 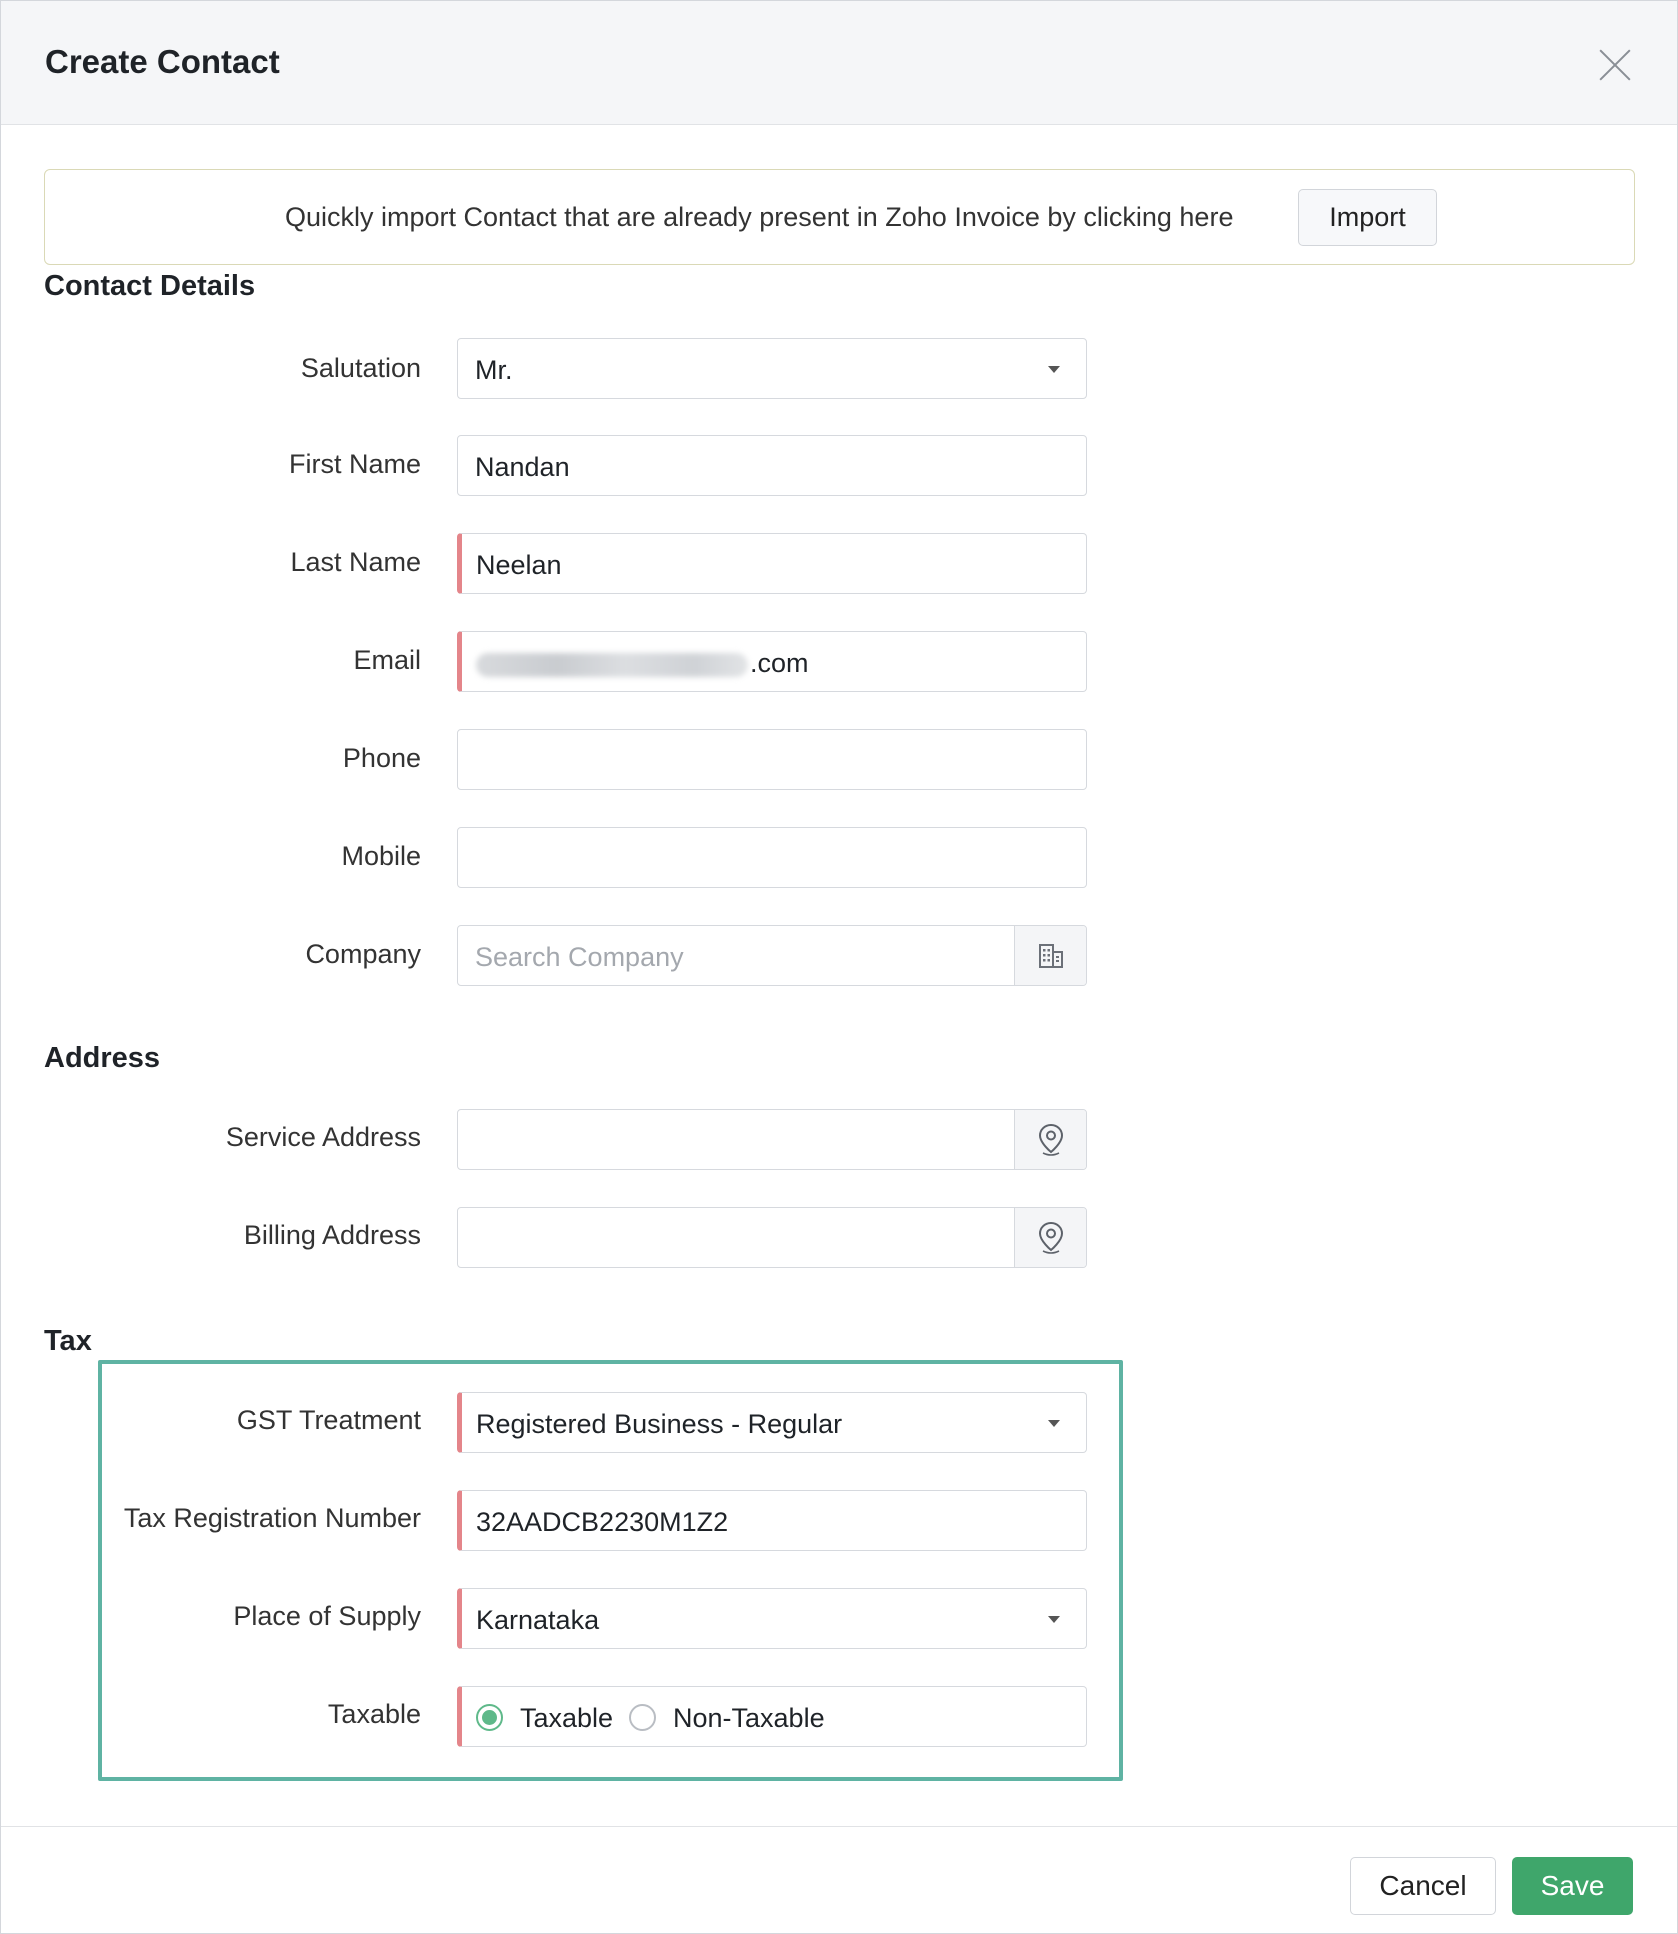 What do you see at coordinates (494, 370) in the screenshot?
I see `salutation-value: Mr.` at bounding box center [494, 370].